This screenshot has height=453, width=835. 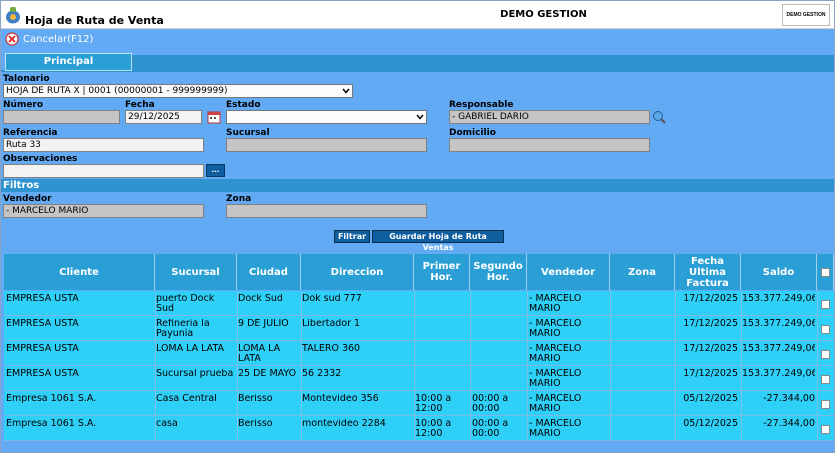 What do you see at coordinates (331, 324) in the screenshot?
I see `cell-direccion: Libertador 1` at bounding box center [331, 324].